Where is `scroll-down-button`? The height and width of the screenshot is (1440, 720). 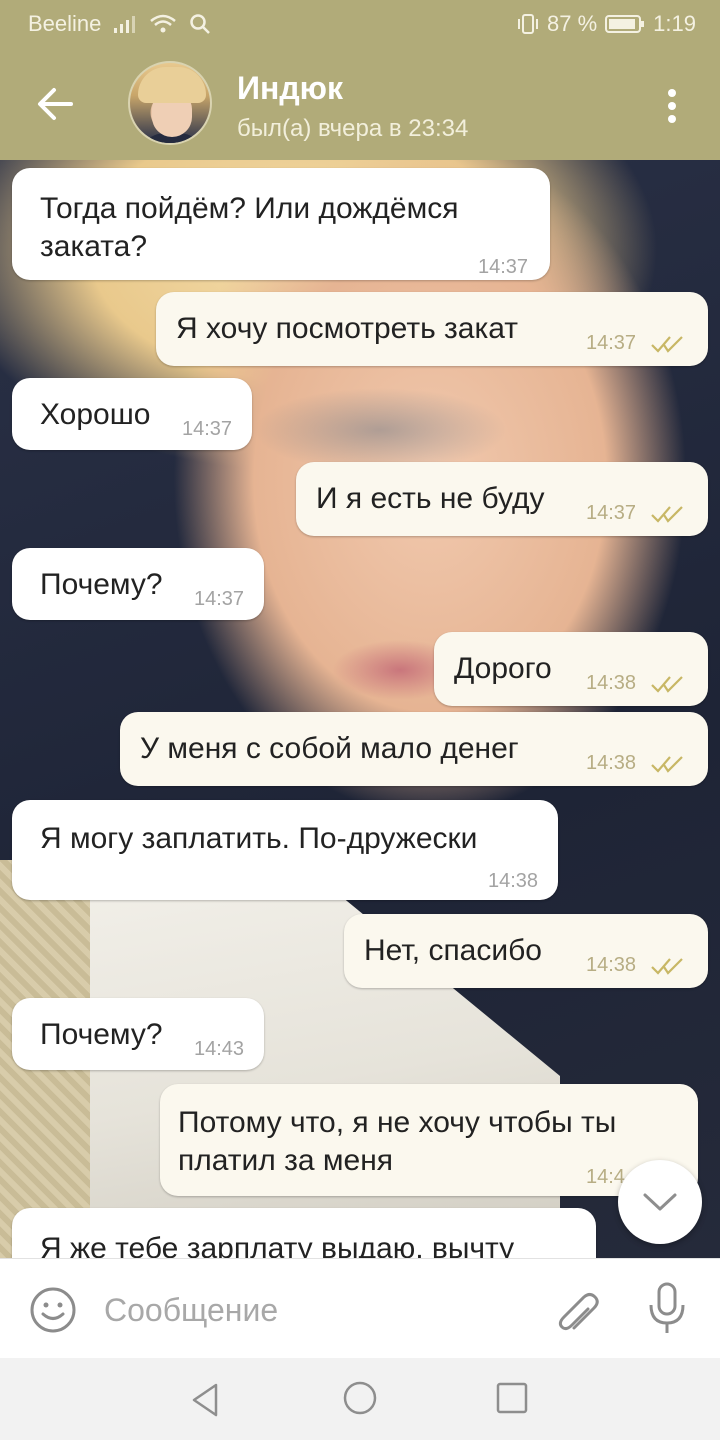 scroll-down-button is located at coordinates (660, 1202).